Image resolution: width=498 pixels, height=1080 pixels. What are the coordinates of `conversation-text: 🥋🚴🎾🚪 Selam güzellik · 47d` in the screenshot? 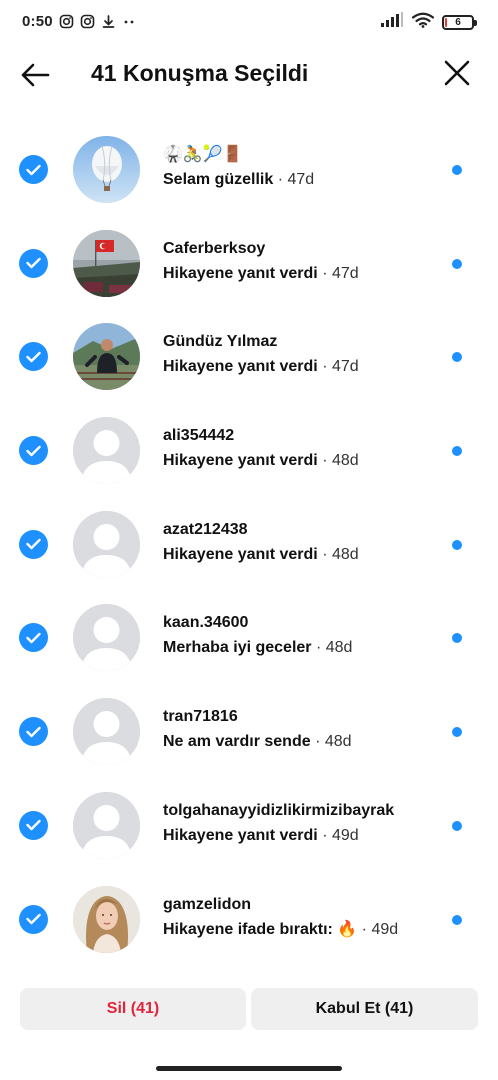 It's located at (300, 167).